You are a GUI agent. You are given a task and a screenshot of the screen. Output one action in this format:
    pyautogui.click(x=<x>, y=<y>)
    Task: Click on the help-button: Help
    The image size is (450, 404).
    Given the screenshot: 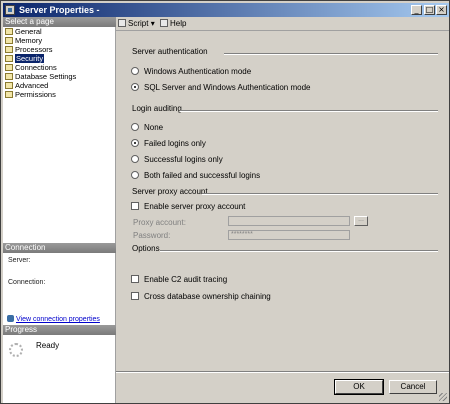 What is the action you would take?
    pyautogui.click(x=173, y=23)
    